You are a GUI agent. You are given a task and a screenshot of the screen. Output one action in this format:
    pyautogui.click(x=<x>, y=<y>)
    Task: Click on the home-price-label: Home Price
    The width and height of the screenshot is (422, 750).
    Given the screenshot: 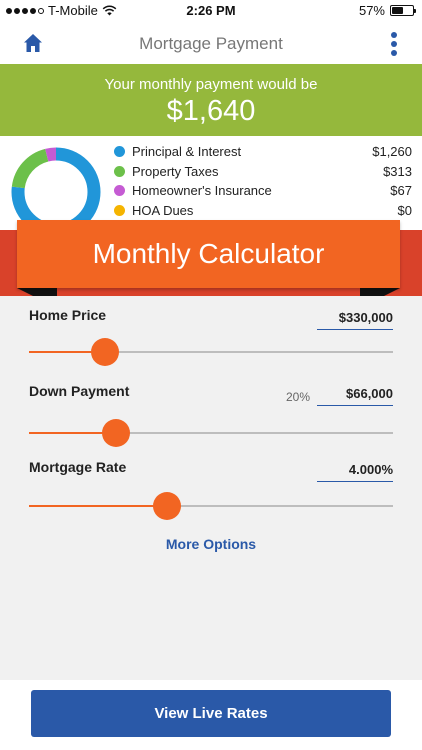 What is the action you would take?
    pyautogui.click(x=68, y=315)
    